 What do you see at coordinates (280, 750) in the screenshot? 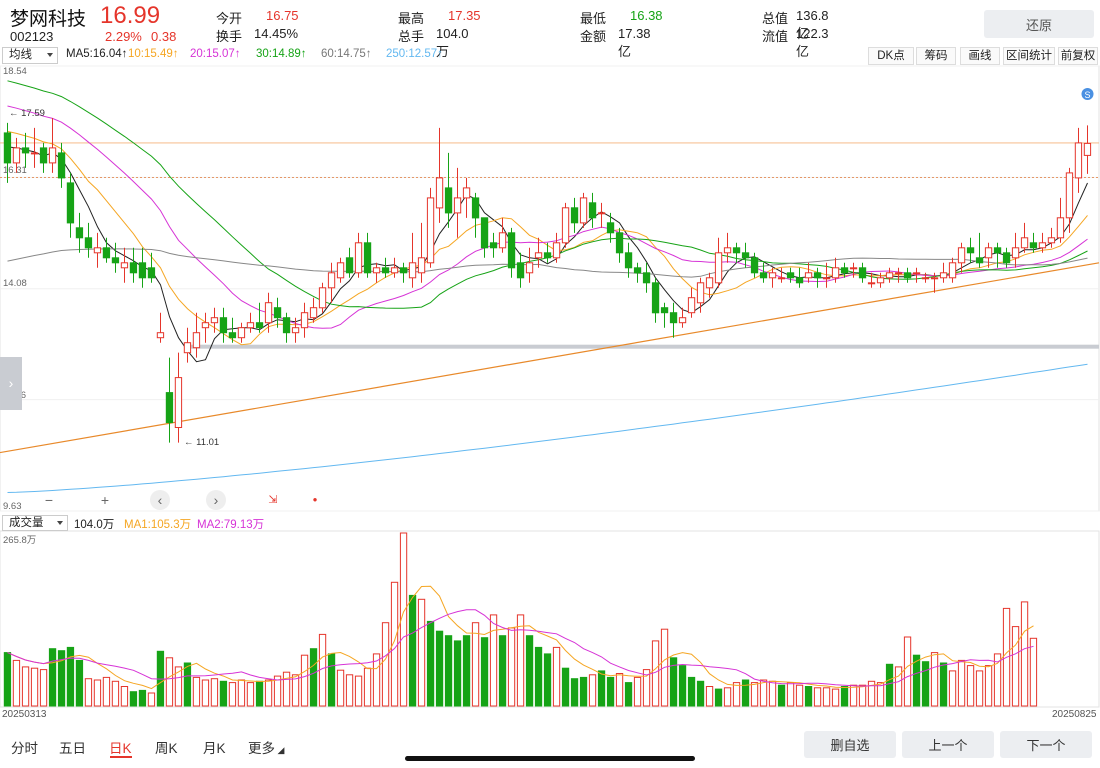
I see `expand-icon: ◢` at bounding box center [280, 750].